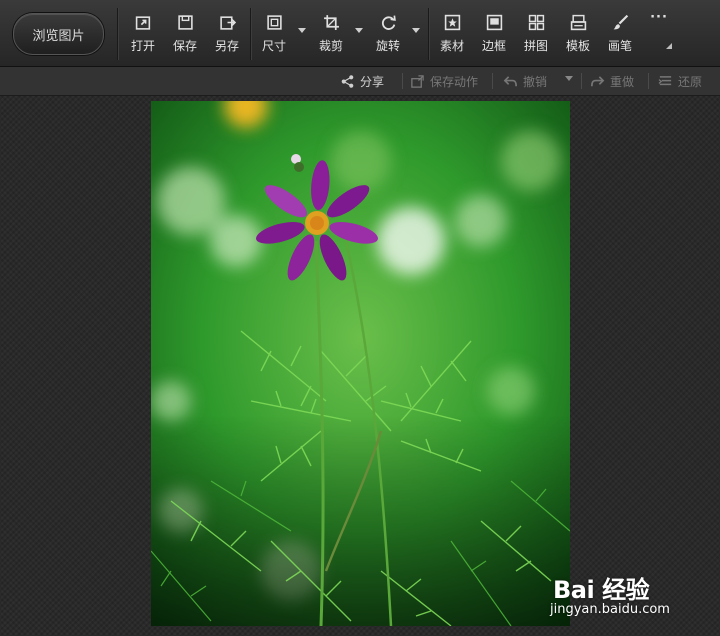  What do you see at coordinates (388, 22) in the screenshot?
I see `rotate-icon` at bounding box center [388, 22].